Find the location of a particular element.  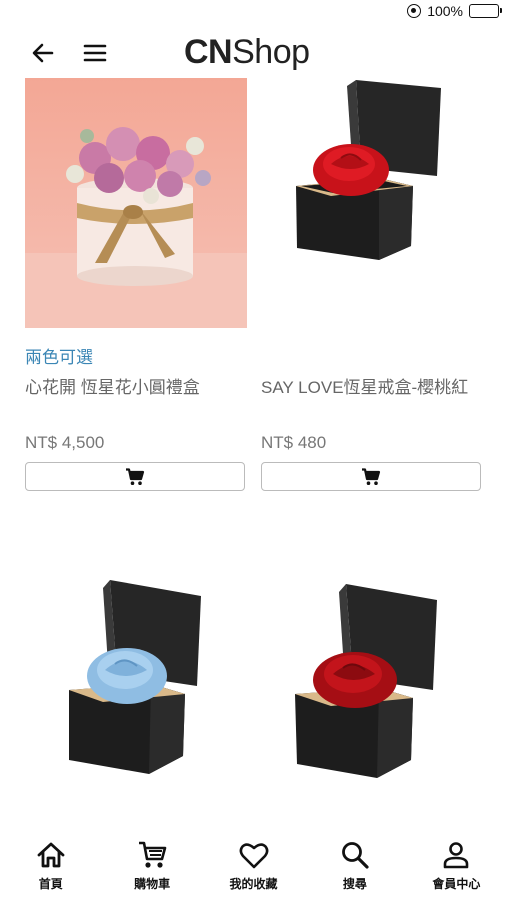

nav-favorites: 我的收藏 is located at coordinates (253, 867).